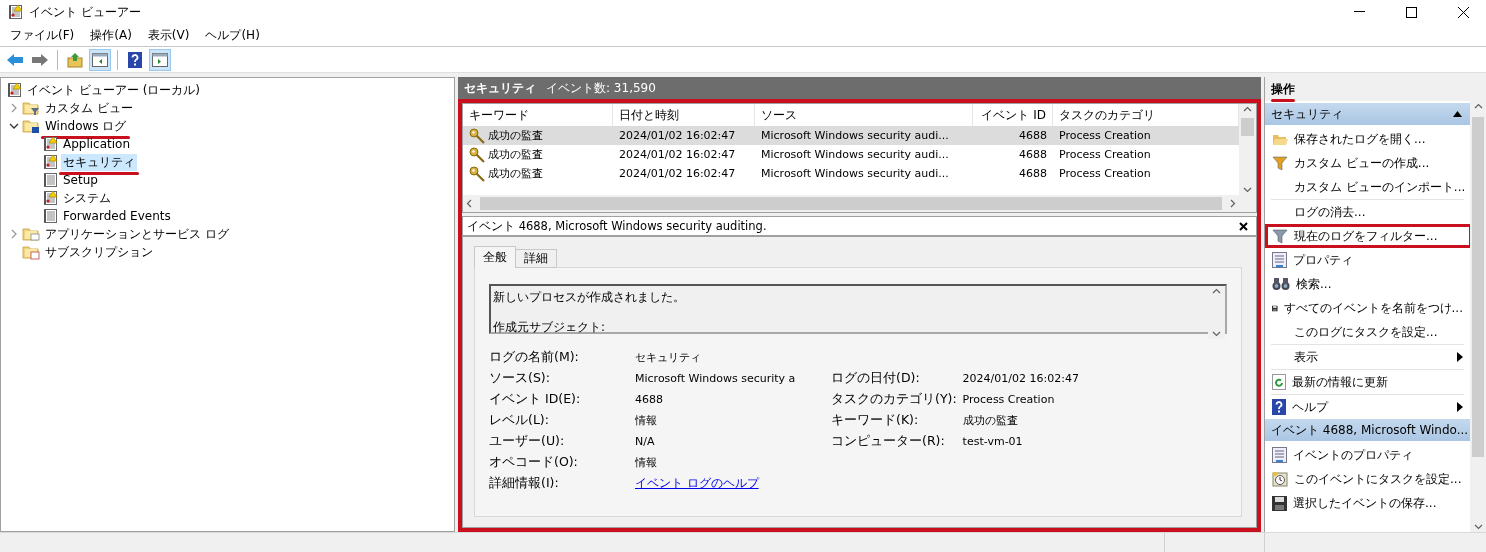 This screenshot has width=1486, height=552. Describe the element at coordinates (1279, 260) in the screenshot. I see `properties-icon` at that location.